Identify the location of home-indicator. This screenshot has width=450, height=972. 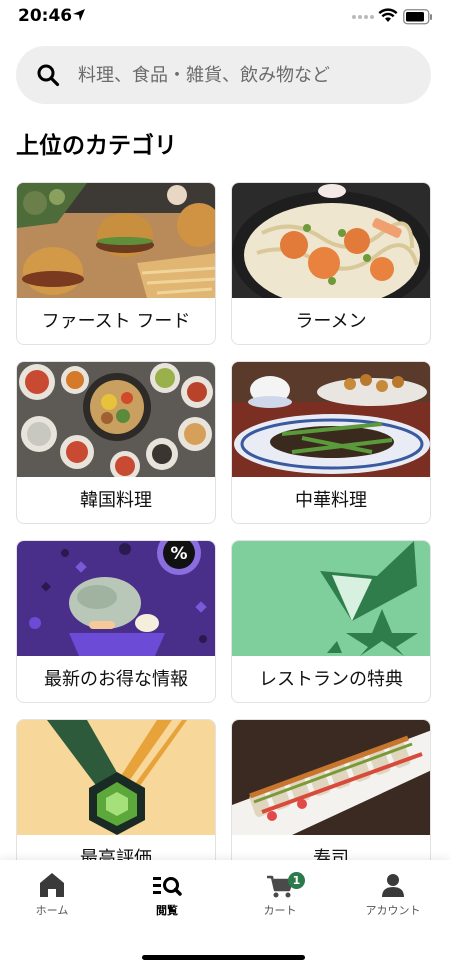
(223, 957).